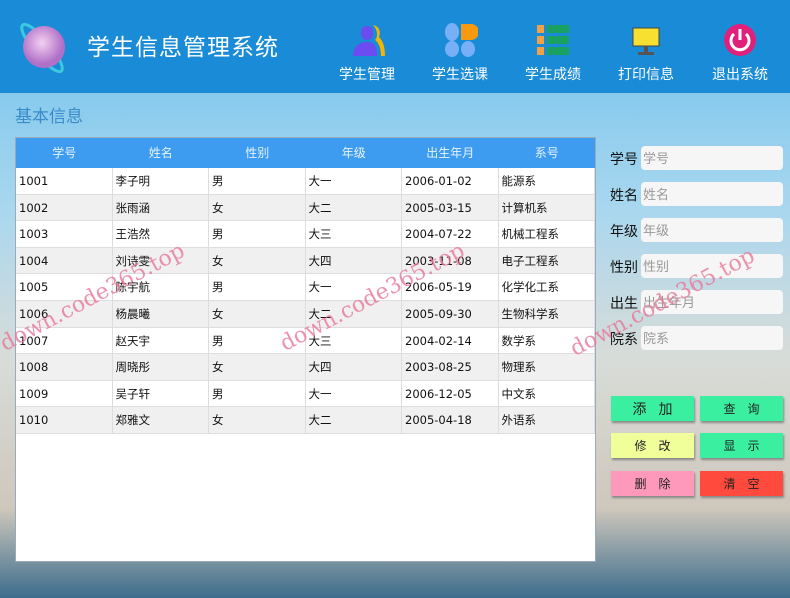 The height and width of the screenshot is (598, 790). What do you see at coordinates (161, 153) in the screenshot?
I see `column-header: 姓名` at bounding box center [161, 153].